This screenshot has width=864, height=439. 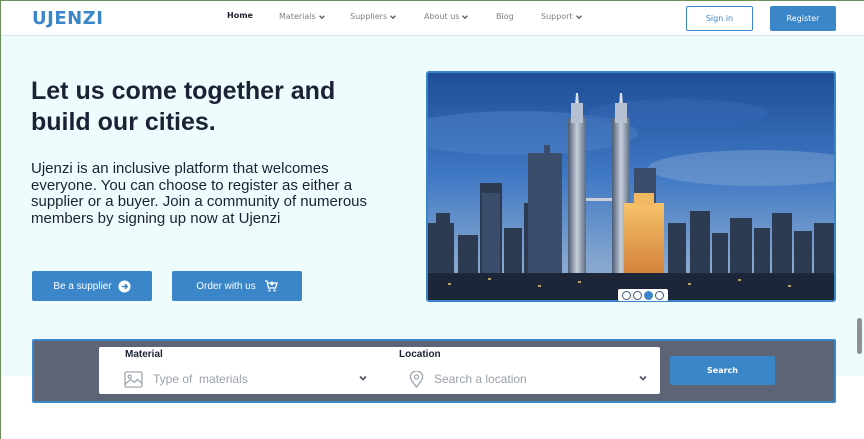 I want to click on nav-about-label: About us, so click(x=442, y=16).